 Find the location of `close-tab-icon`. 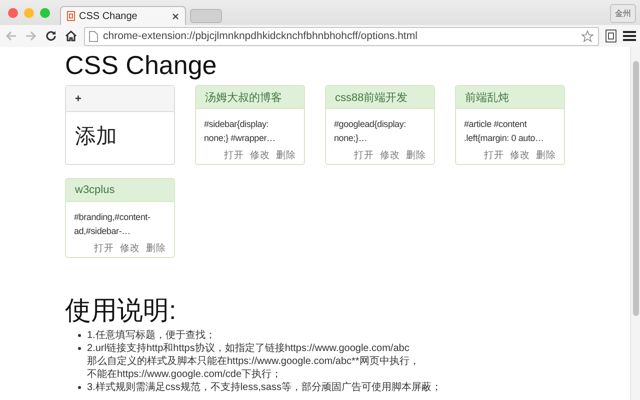

close-tab-icon is located at coordinates (175, 16).